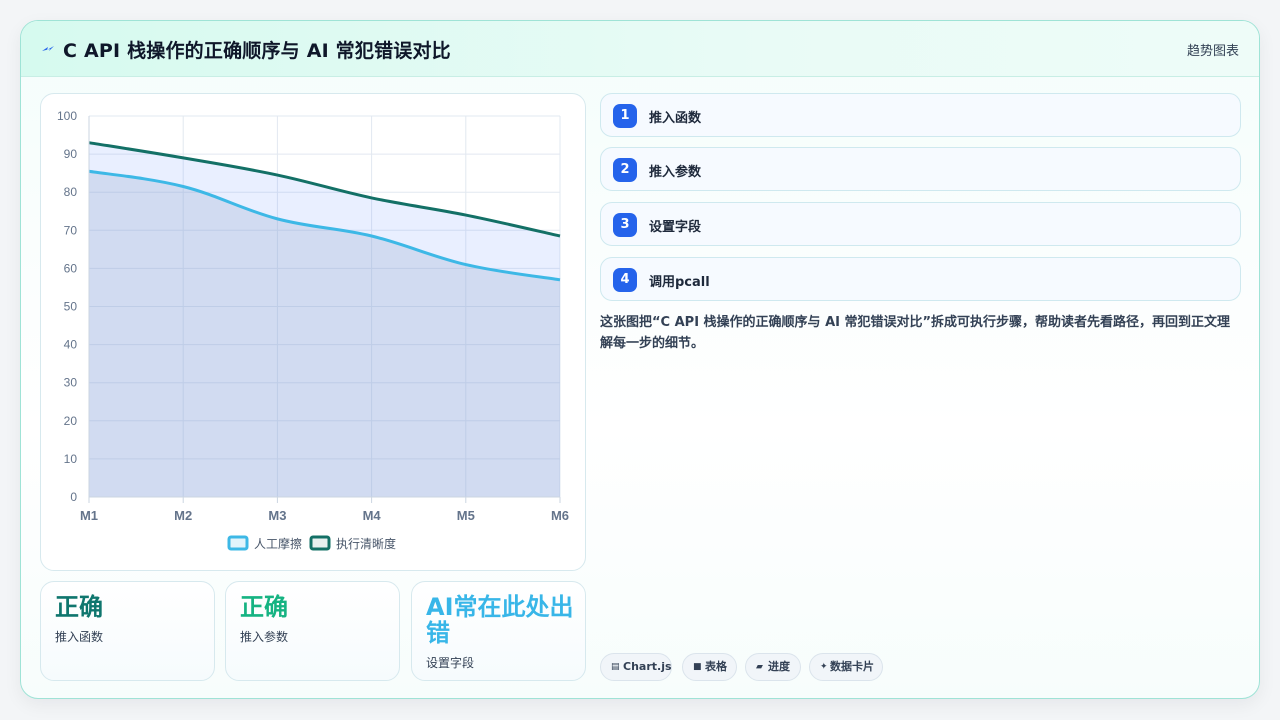 This screenshot has height=720, width=1280. What do you see at coordinates (71, 230) in the screenshot?
I see `y-tick-label: 70` at bounding box center [71, 230].